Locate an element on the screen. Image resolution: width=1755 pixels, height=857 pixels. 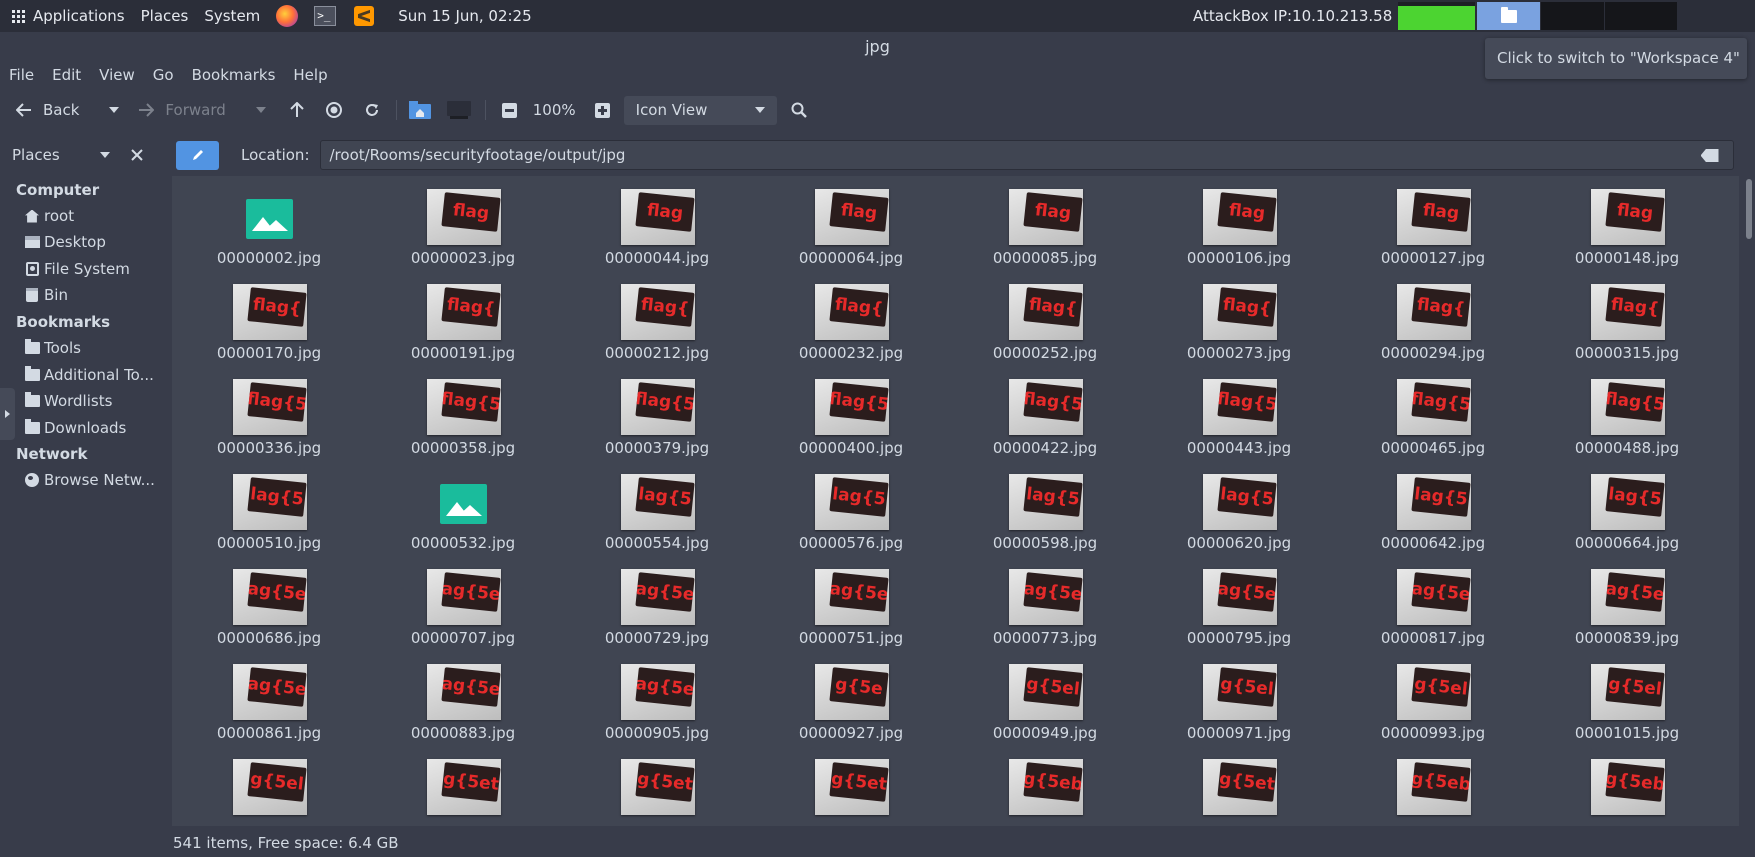
zoom-out-button is located at coordinates (509, 110).